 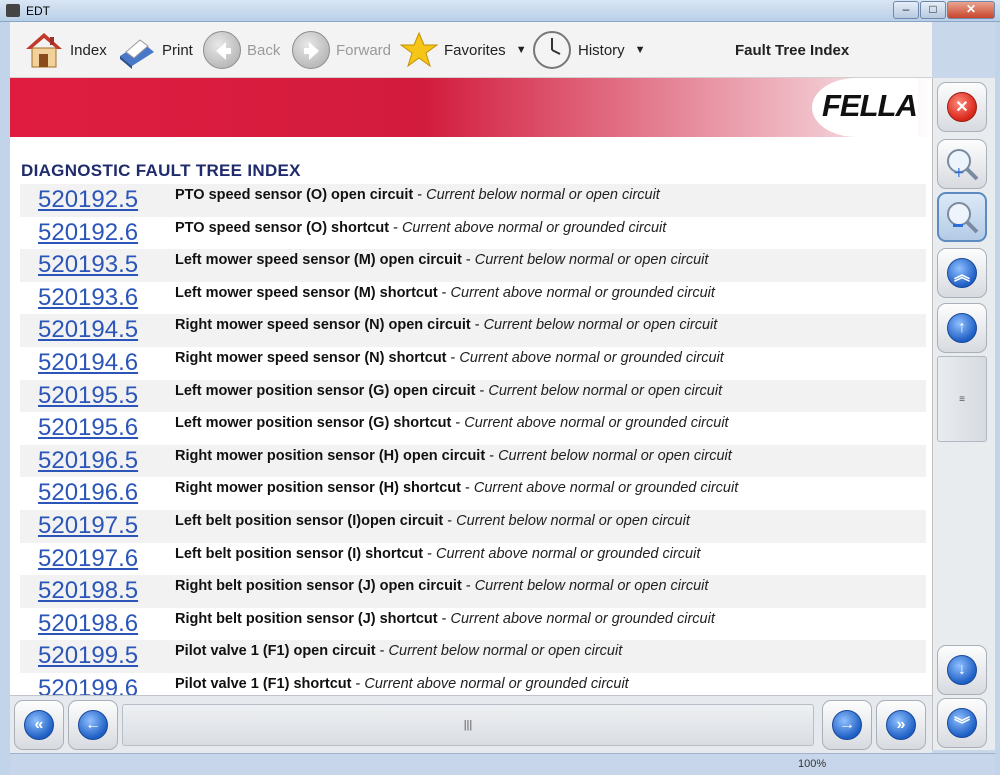 I want to click on fault-code-link: 520193.6, so click(x=88, y=298).